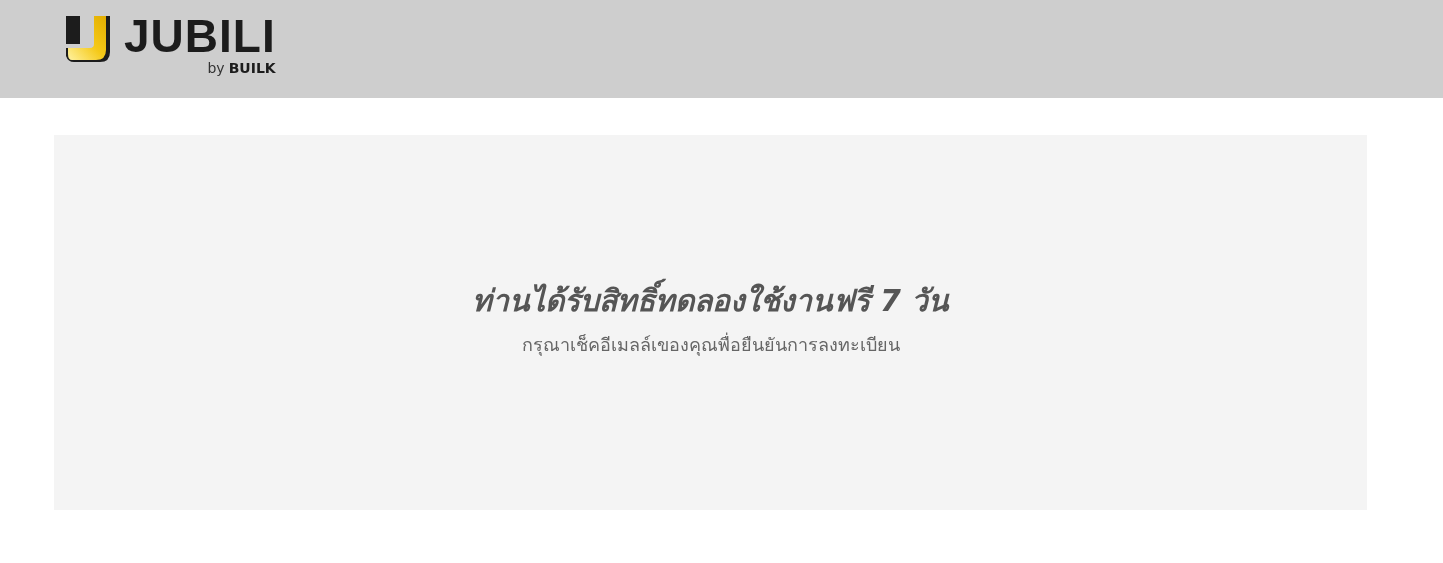 The image size is (1443, 563). Describe the element at coordinates (88, 38) in the screenshot. I see `logo-icon` at that location.